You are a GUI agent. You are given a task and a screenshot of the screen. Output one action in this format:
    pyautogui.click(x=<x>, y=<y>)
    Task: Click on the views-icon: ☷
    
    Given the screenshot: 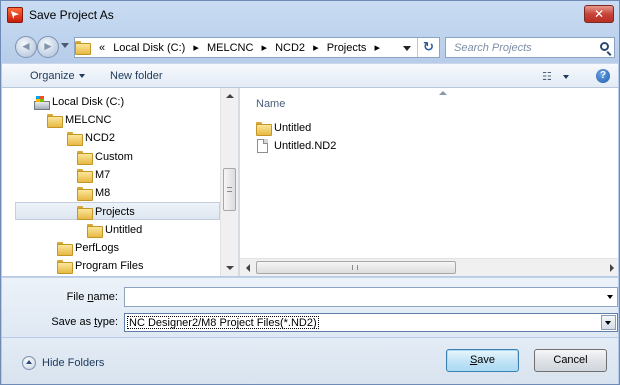 What is the action you would take?
    pyautogui.click(x=547, y=77)
    